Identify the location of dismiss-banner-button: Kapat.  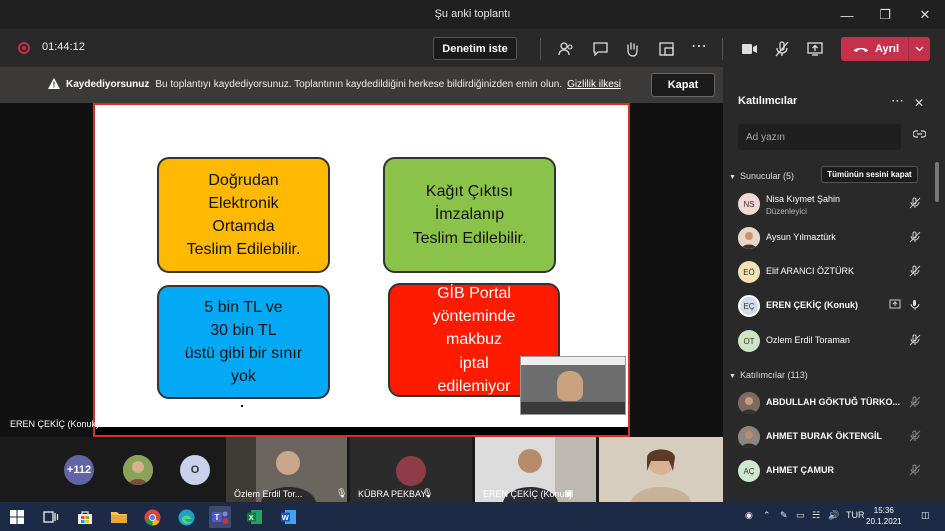
(683, 85).